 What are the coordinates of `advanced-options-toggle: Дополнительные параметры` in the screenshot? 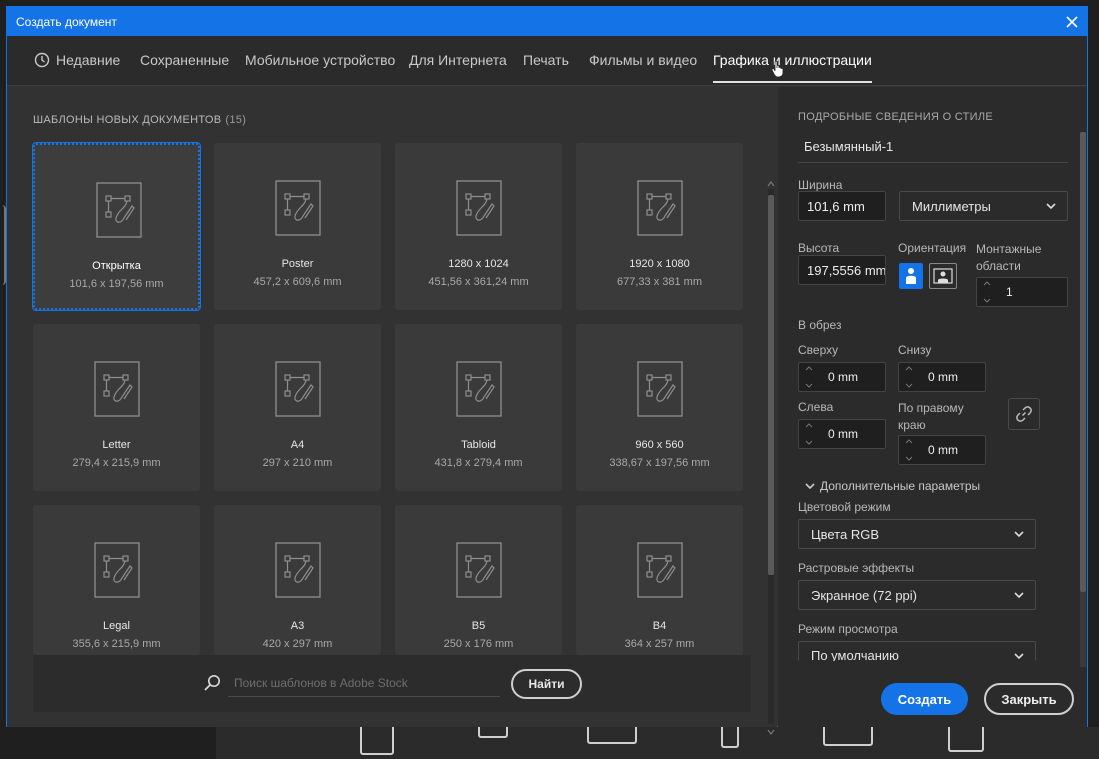 It's located at (892, 486).